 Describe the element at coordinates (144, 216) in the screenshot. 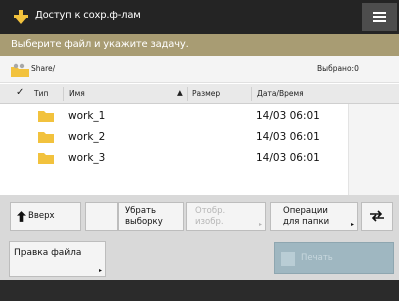

I see `clear-selection-label: Убрать выборку` at that location.